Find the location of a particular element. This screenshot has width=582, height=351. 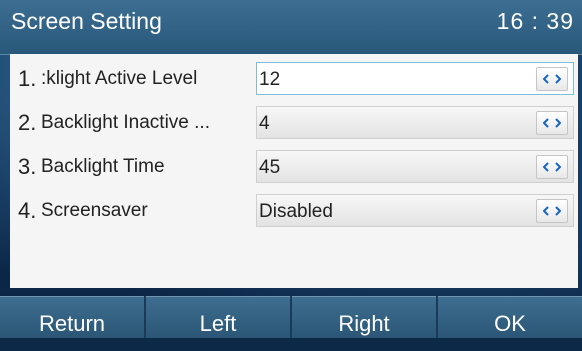

backlight-active-level-field: 12 is located at coordinates (415, 78).